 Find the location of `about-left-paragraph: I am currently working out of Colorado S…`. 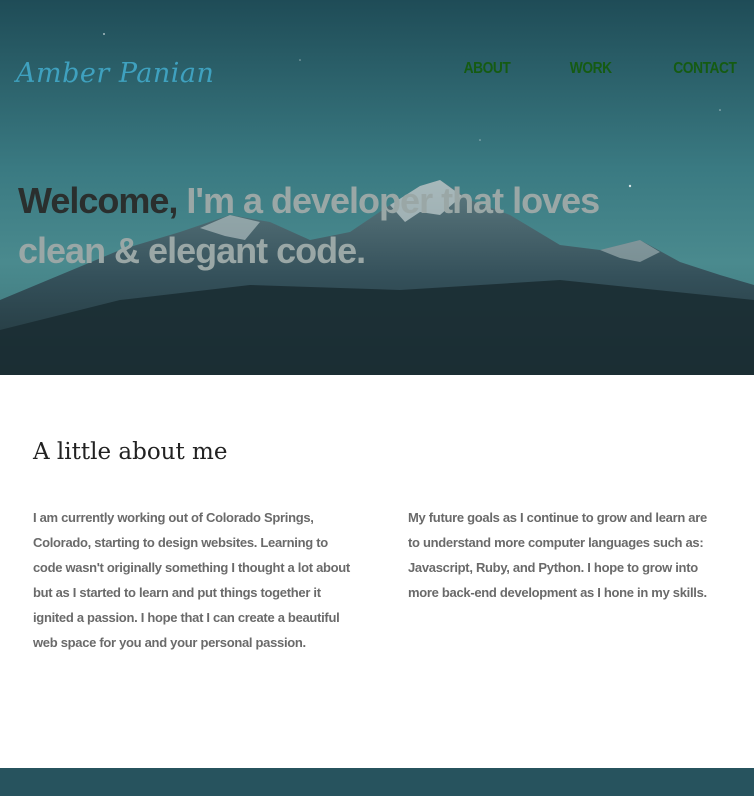

about-left-paragraph: I am currently working out of Colorado S… is located at coordinates (191, 580).